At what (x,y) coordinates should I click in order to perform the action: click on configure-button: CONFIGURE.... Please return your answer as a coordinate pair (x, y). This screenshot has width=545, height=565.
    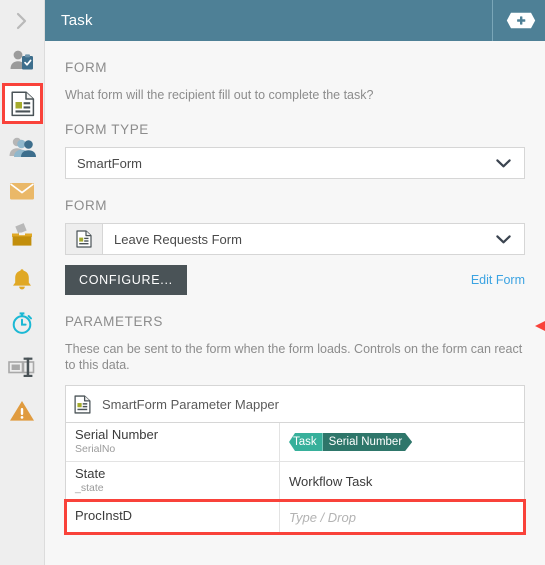
    Looking at the image, I should click on (126, 280).